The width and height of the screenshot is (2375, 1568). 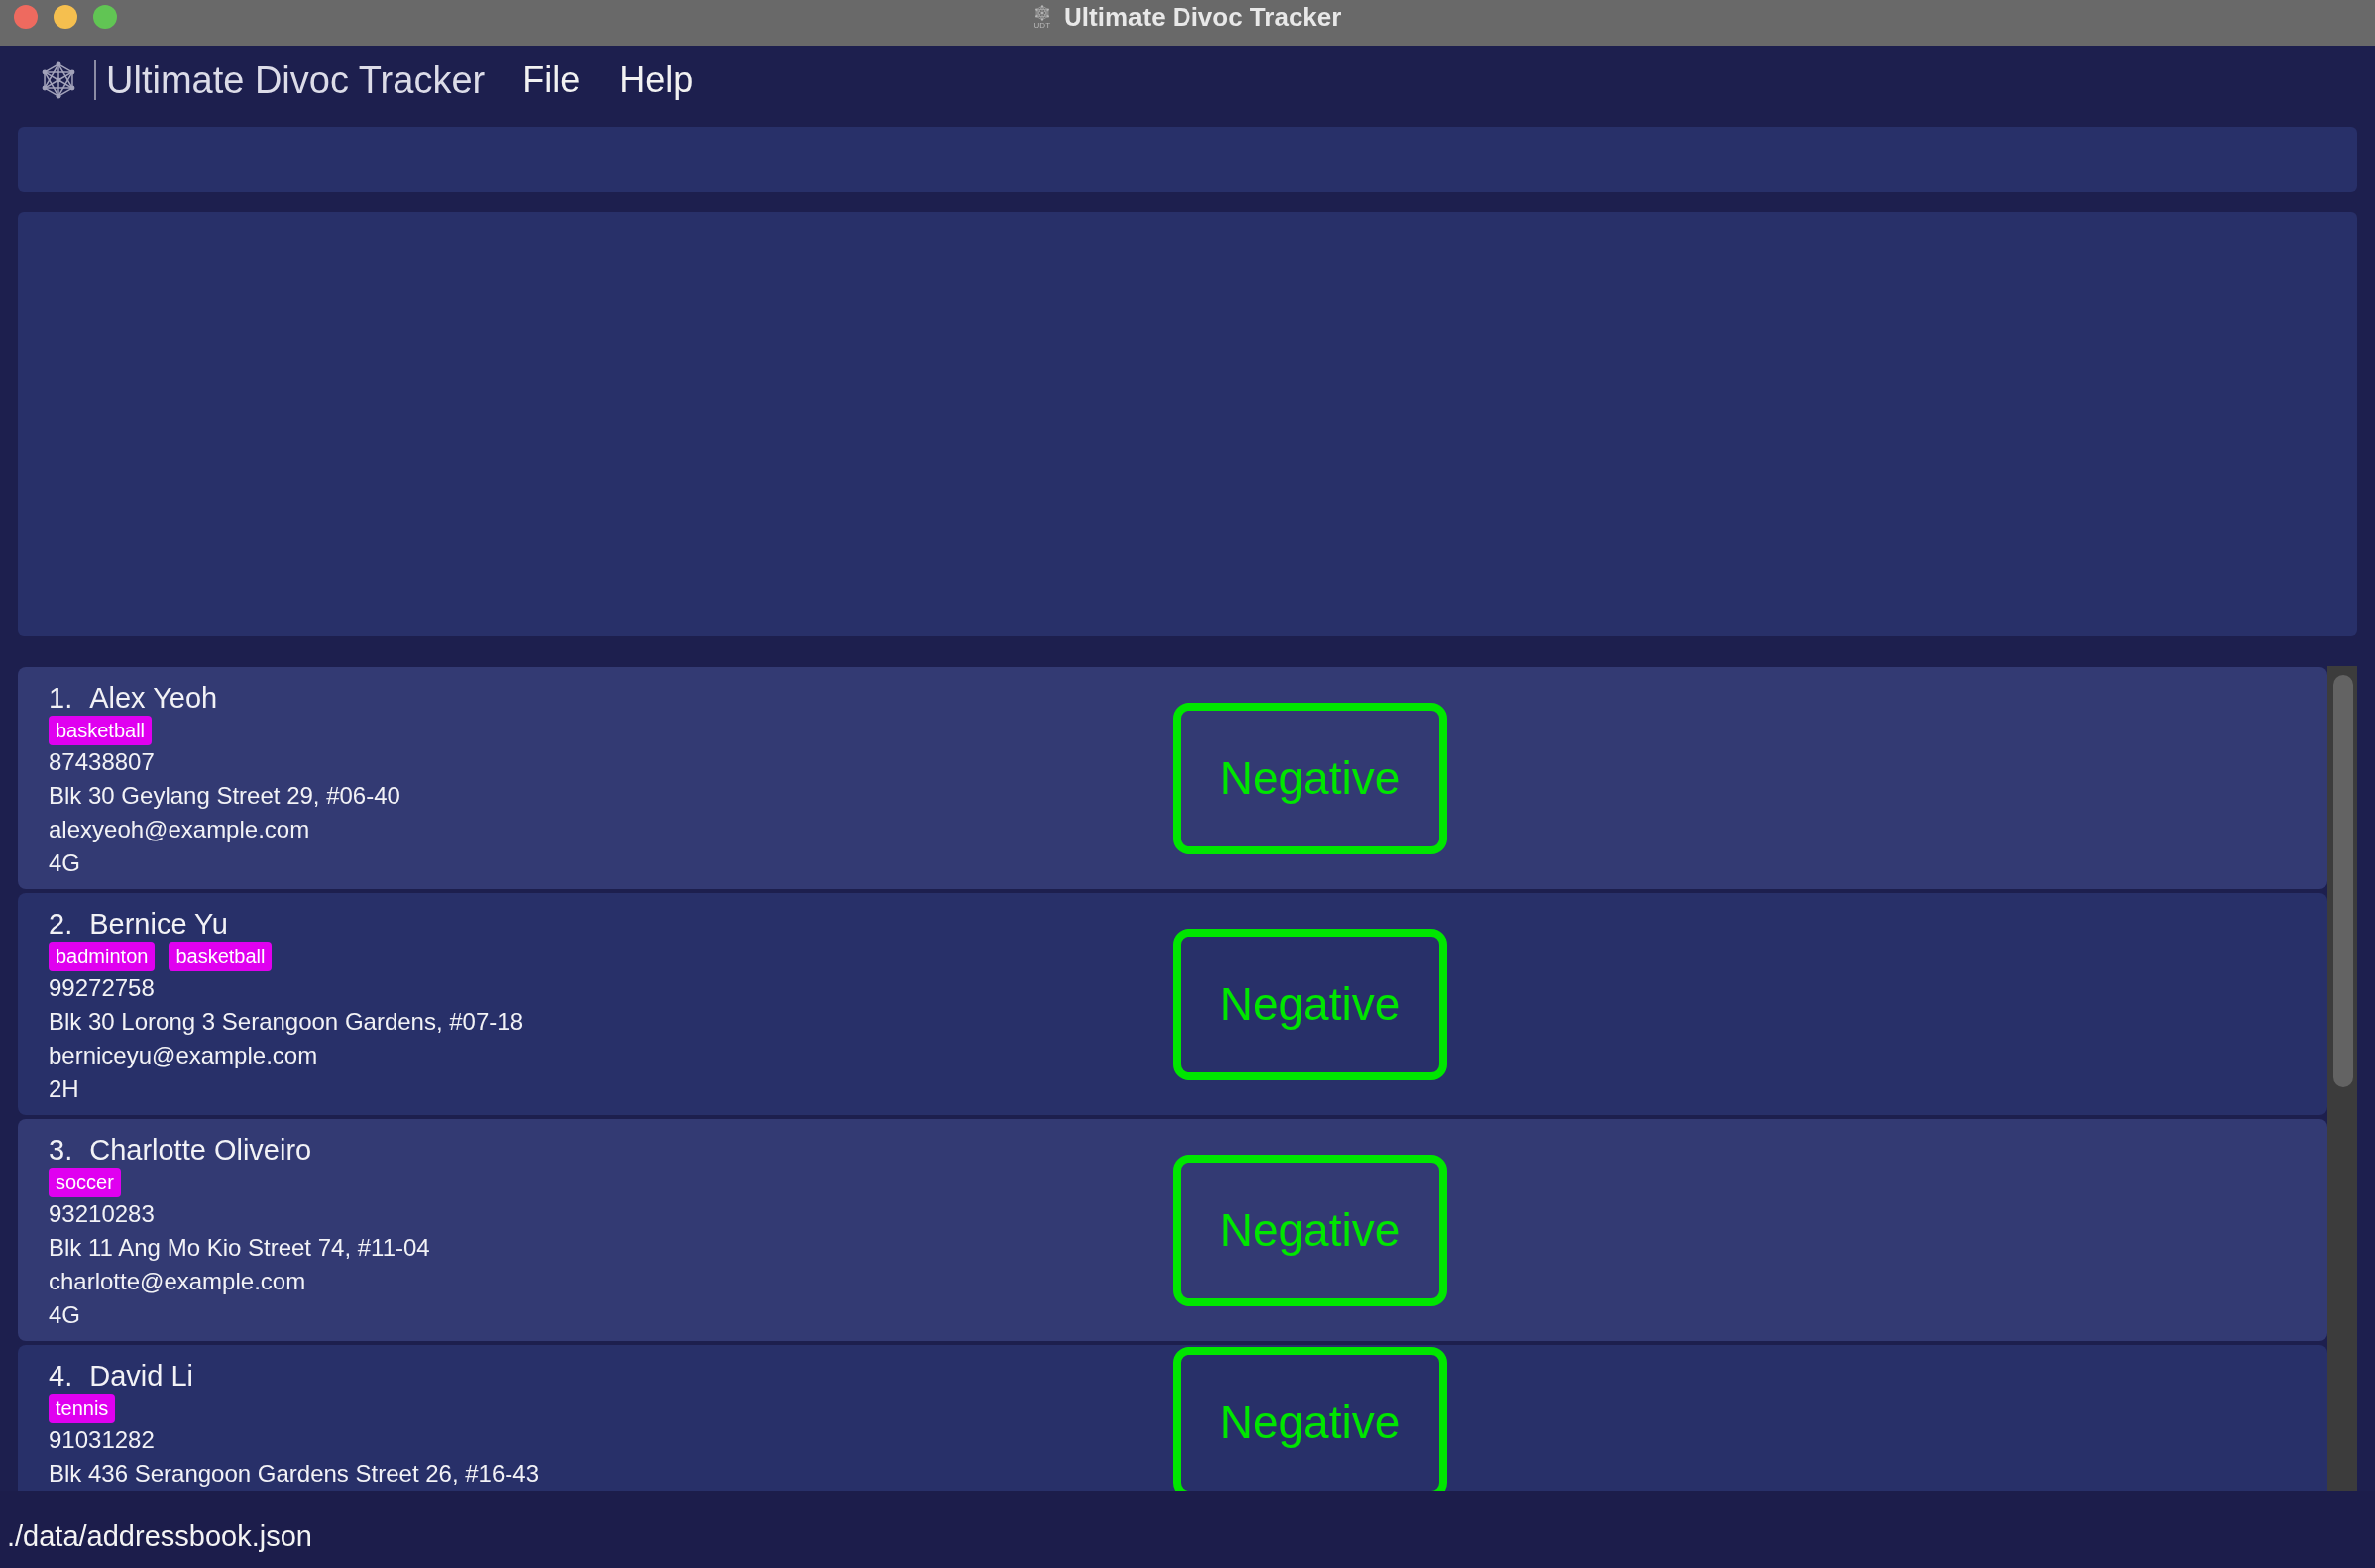 I want to click on minimize-button, so click(x=66, y=17).